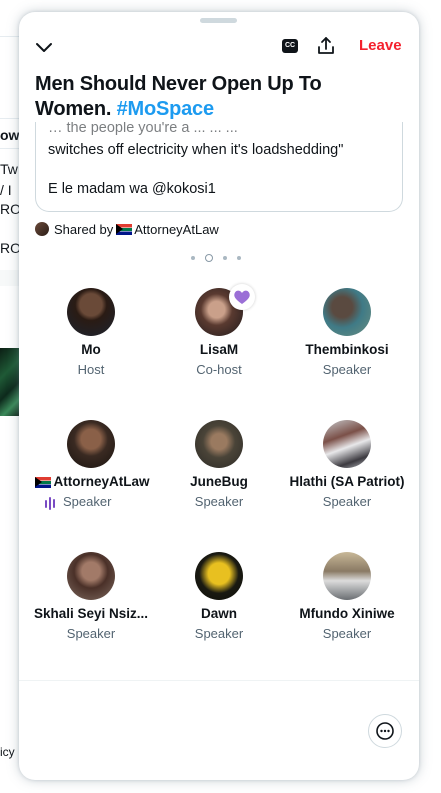  I want to click on speaker-tile: Thembinkosi Speaker, so click(347, 332).